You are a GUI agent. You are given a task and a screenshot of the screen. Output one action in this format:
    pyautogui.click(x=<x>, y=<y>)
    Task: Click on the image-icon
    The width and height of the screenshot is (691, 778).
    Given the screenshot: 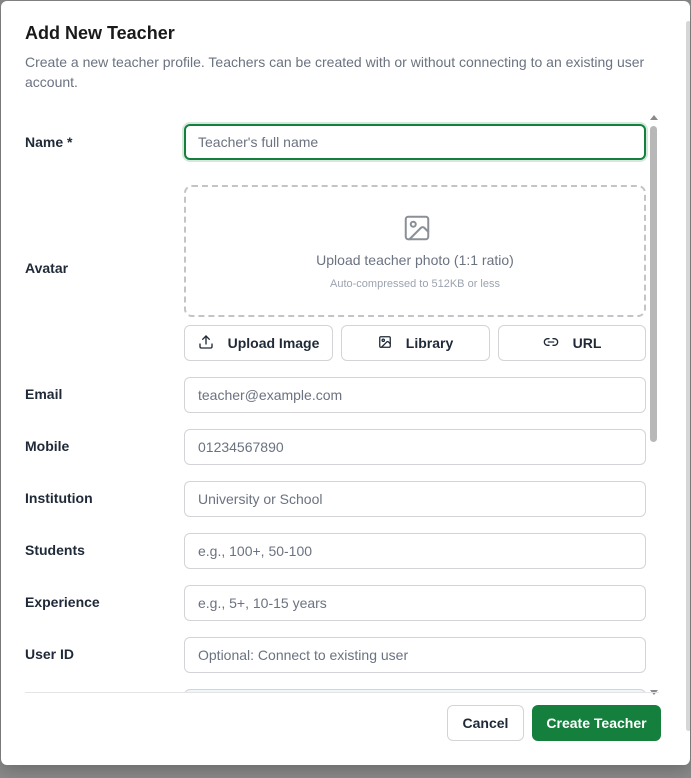 What is the action you would take?
    pyautogui.click(x=417, y=230)
    